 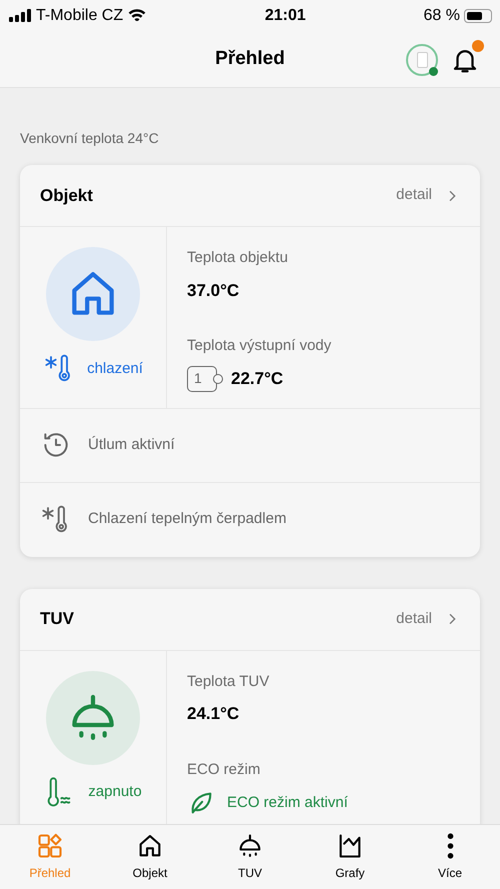 What do you see at coordinates (80, 16) in the screenshot?
I see `carrier-name: T-Mobile CZ` at bounding box center [80, 16].